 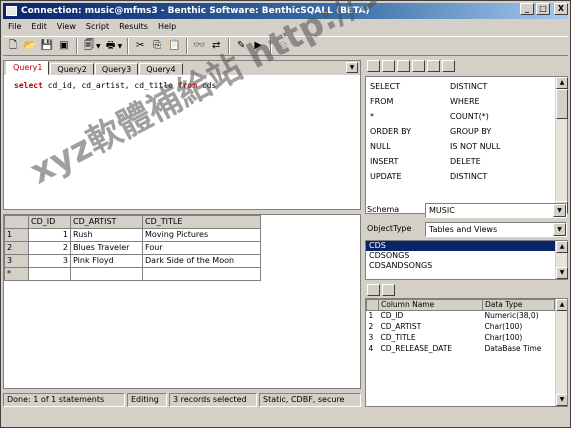 I want to click on save-all-icon: ▣, so click(x=64, y=46).